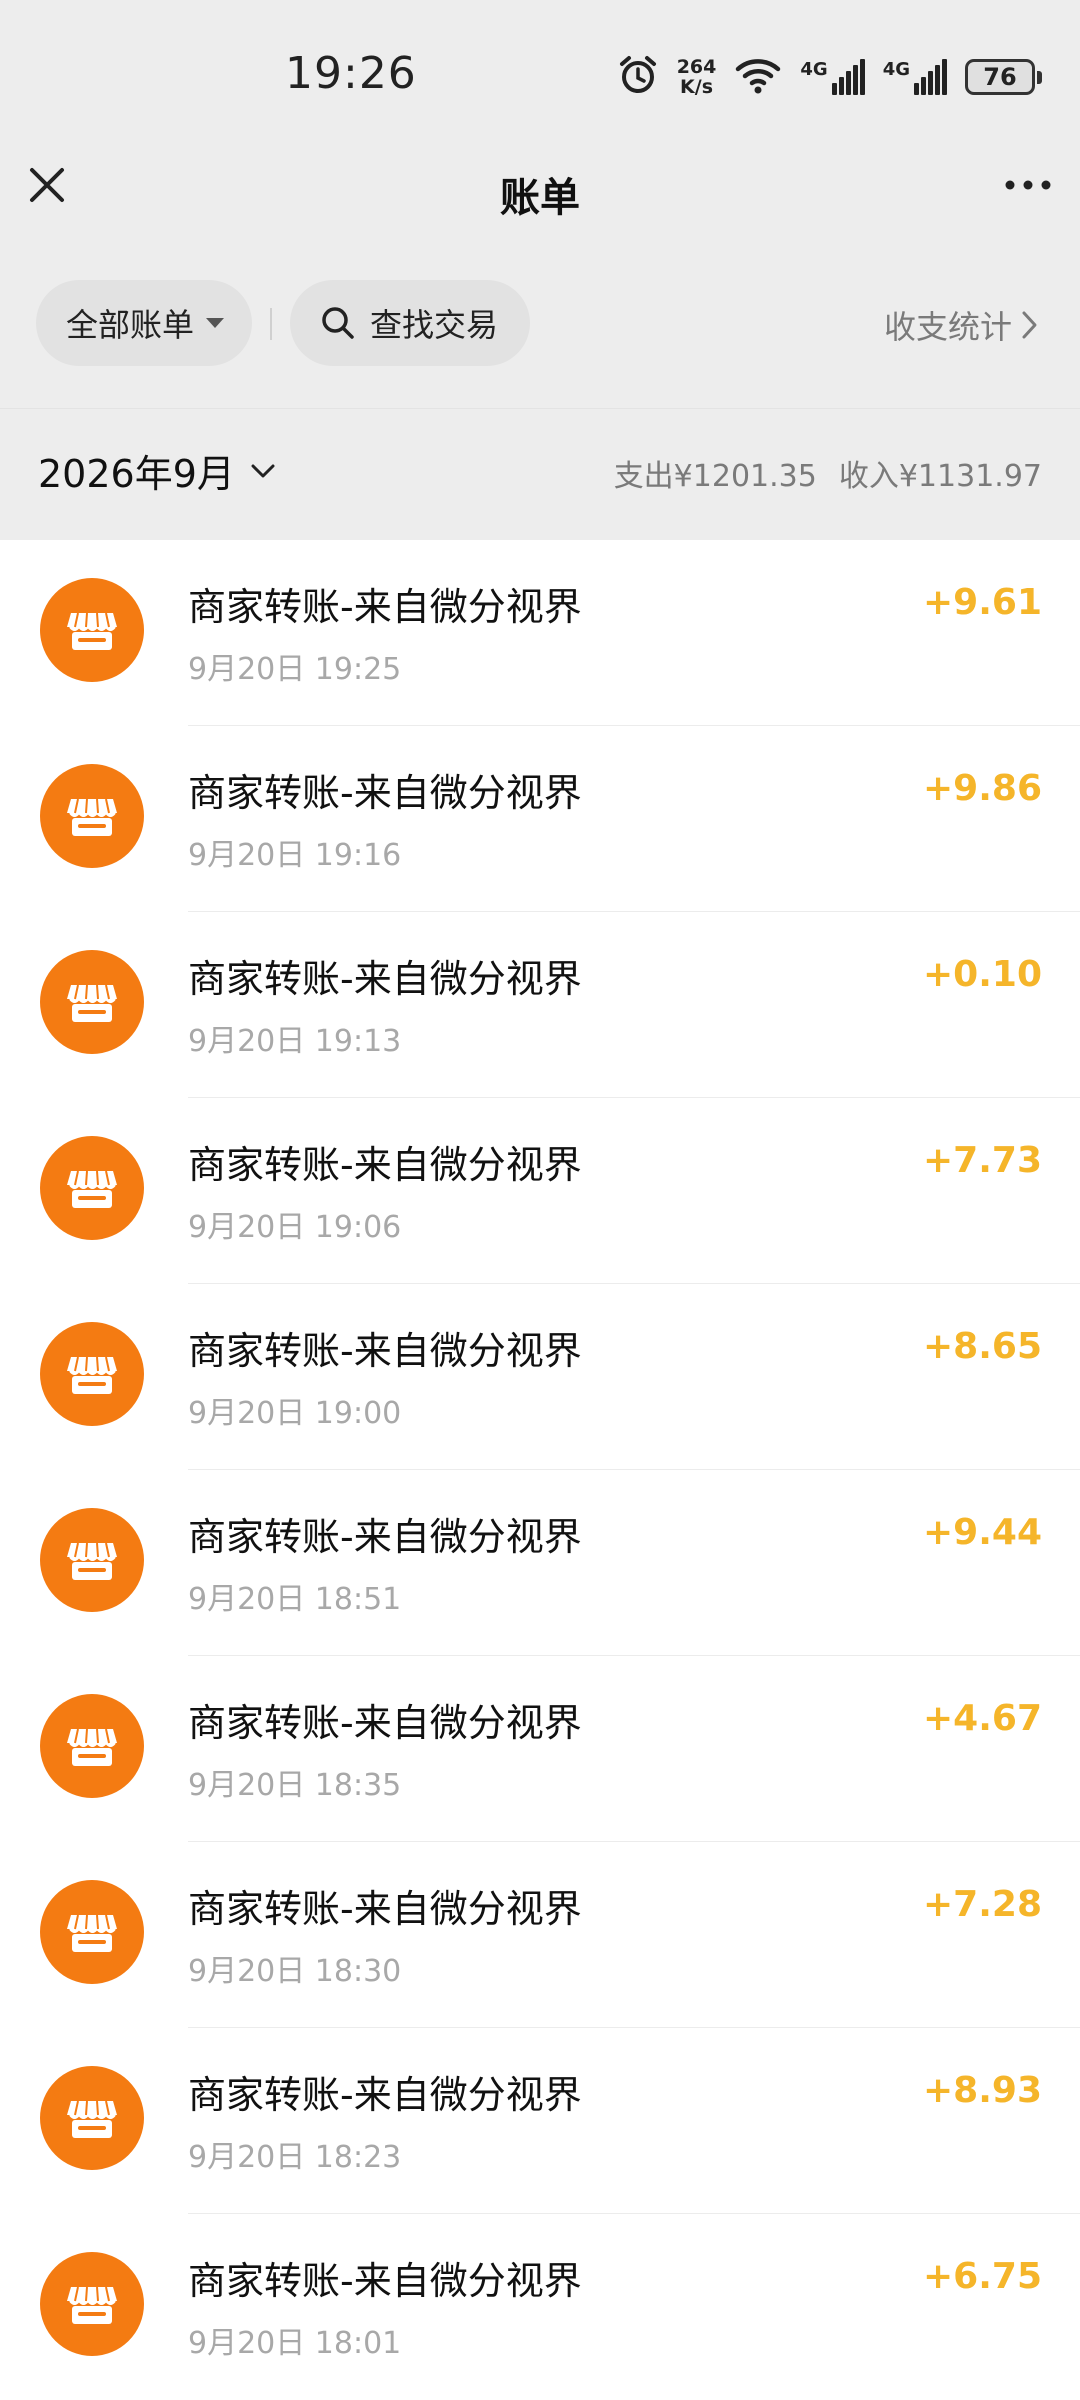 The width and height of the screenshot is (1080, 2400). What do you see at coordinates (982, 1718) in the screenshot?
I see `transaction-amount: +4.67` at bounding box center [982, 1718].